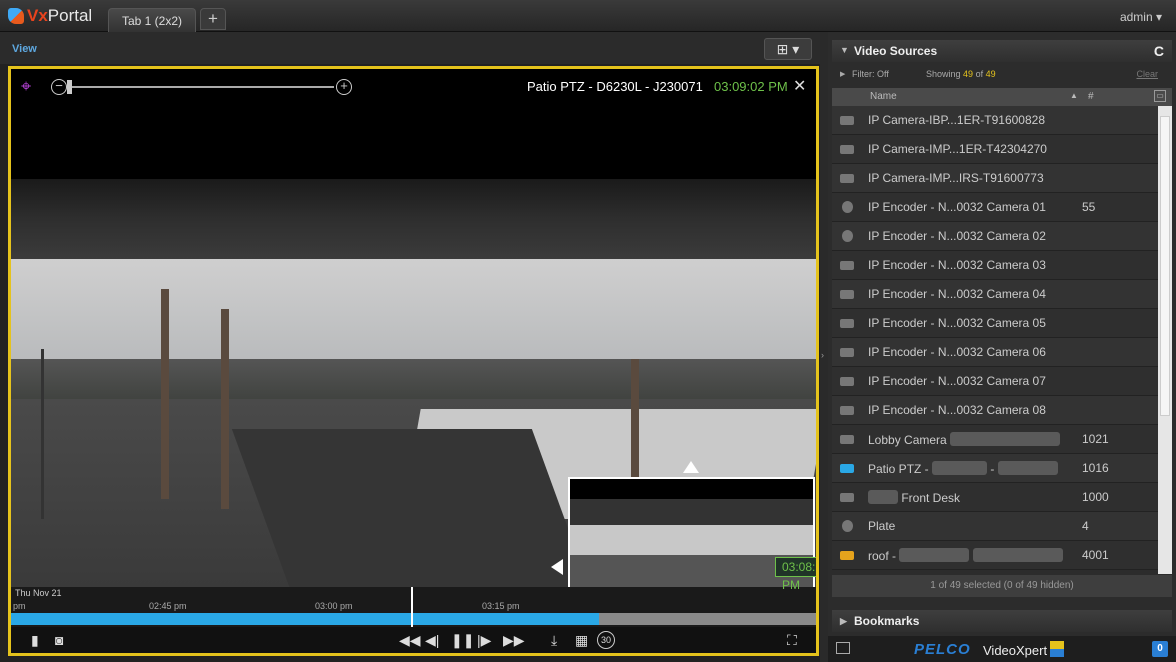 The width and height of the screenshot is (1176, 662). I want to click on showing-count: Showing 49 of 49, so click(961, 74).